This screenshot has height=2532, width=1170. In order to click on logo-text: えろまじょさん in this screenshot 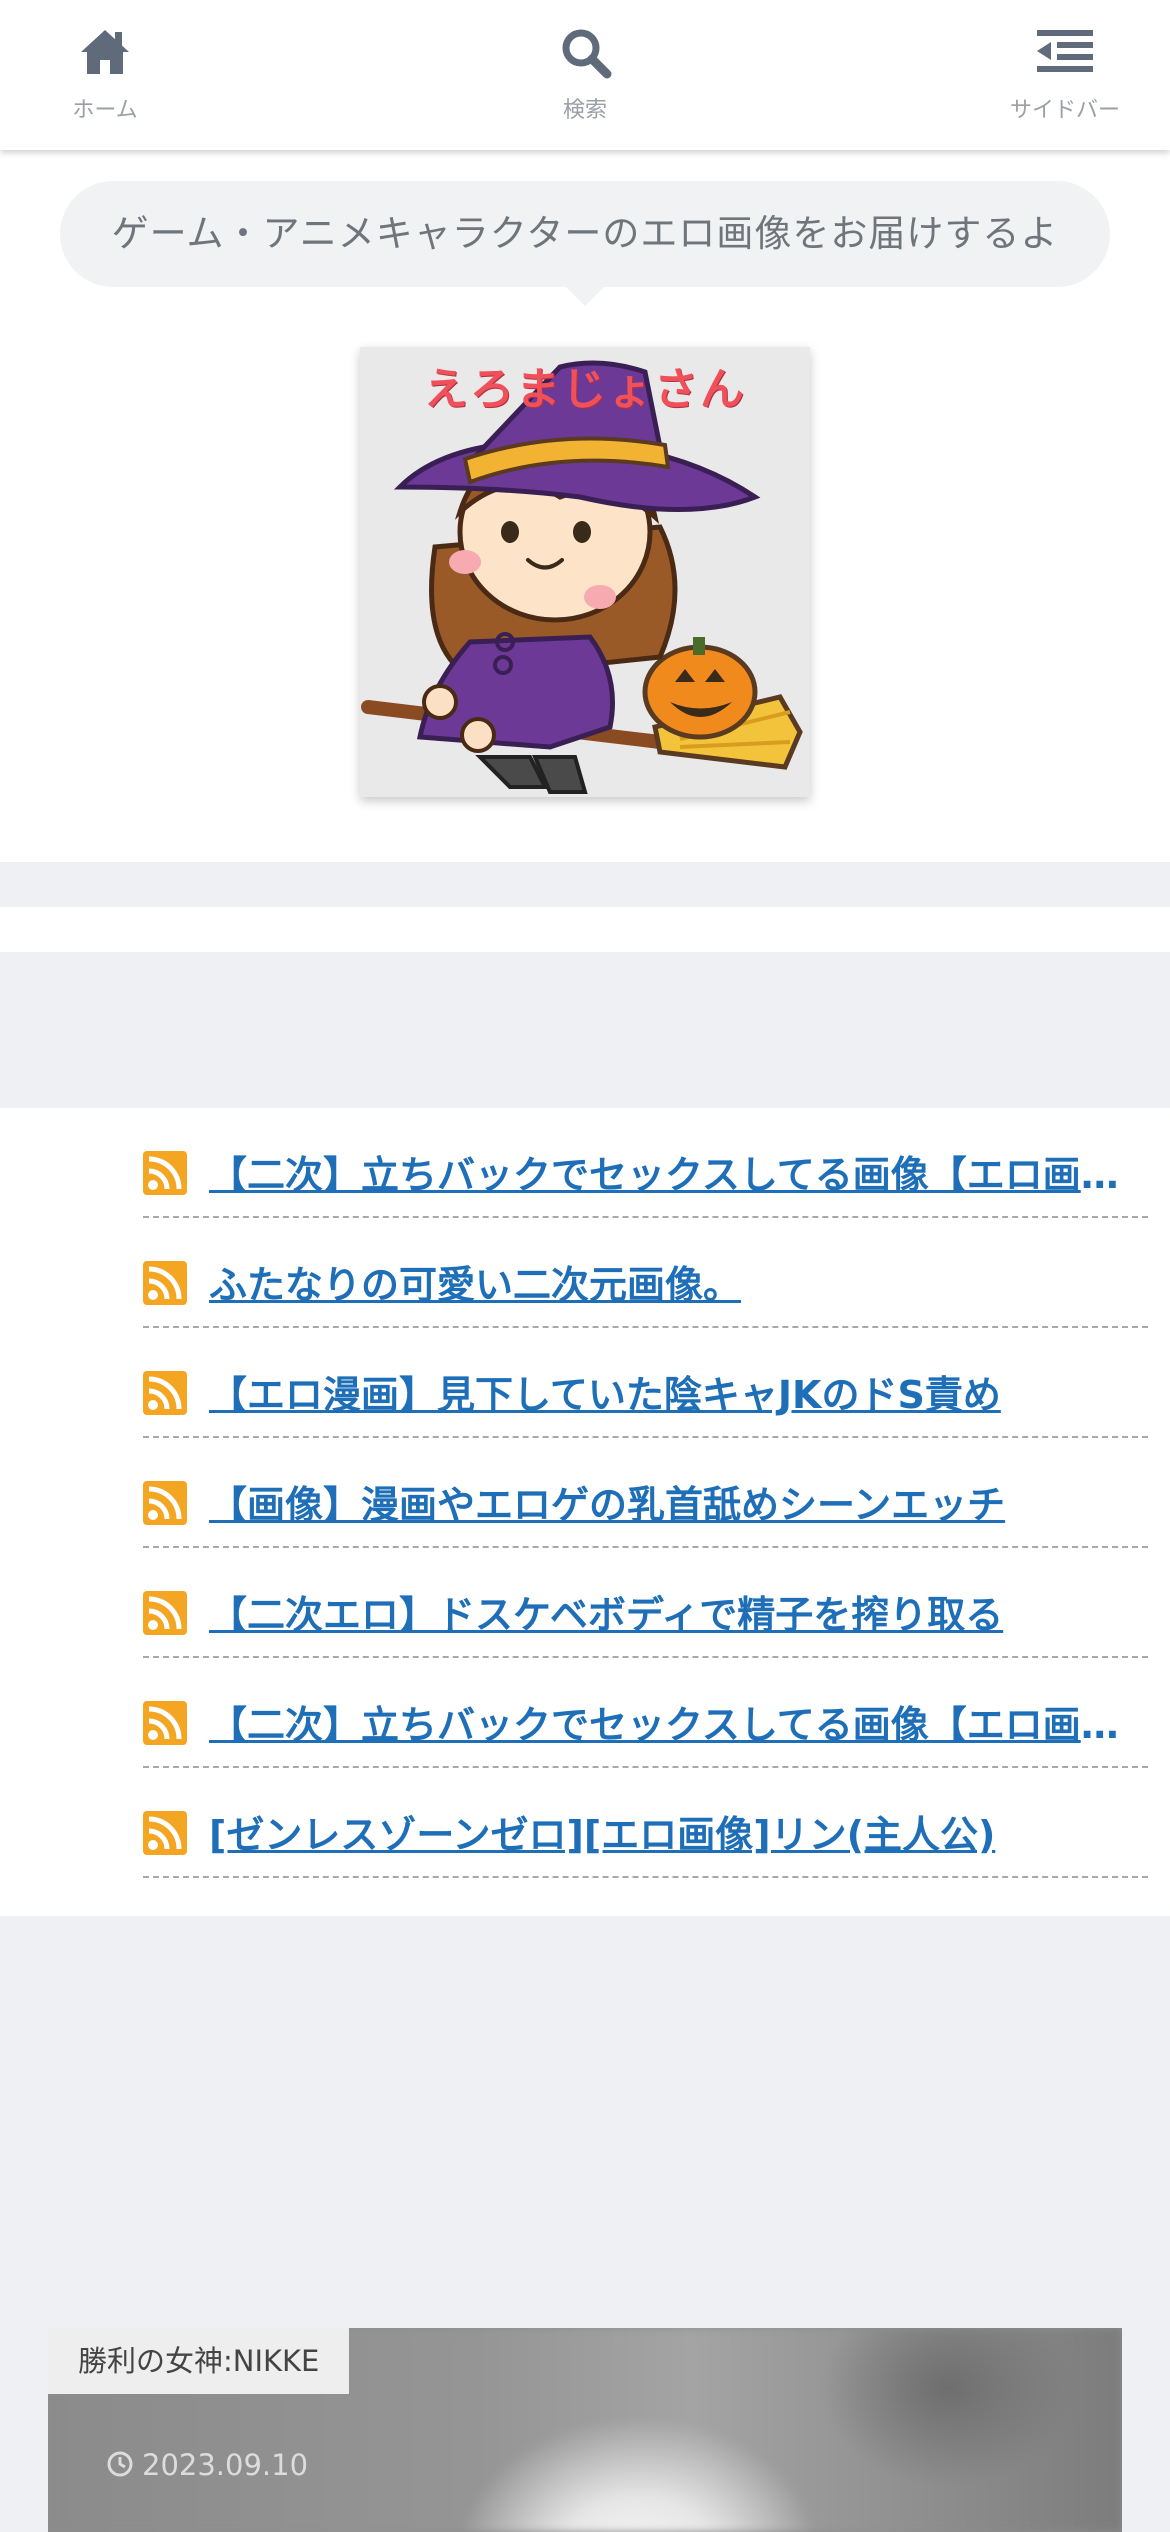, I will do `click(585, 389)`.